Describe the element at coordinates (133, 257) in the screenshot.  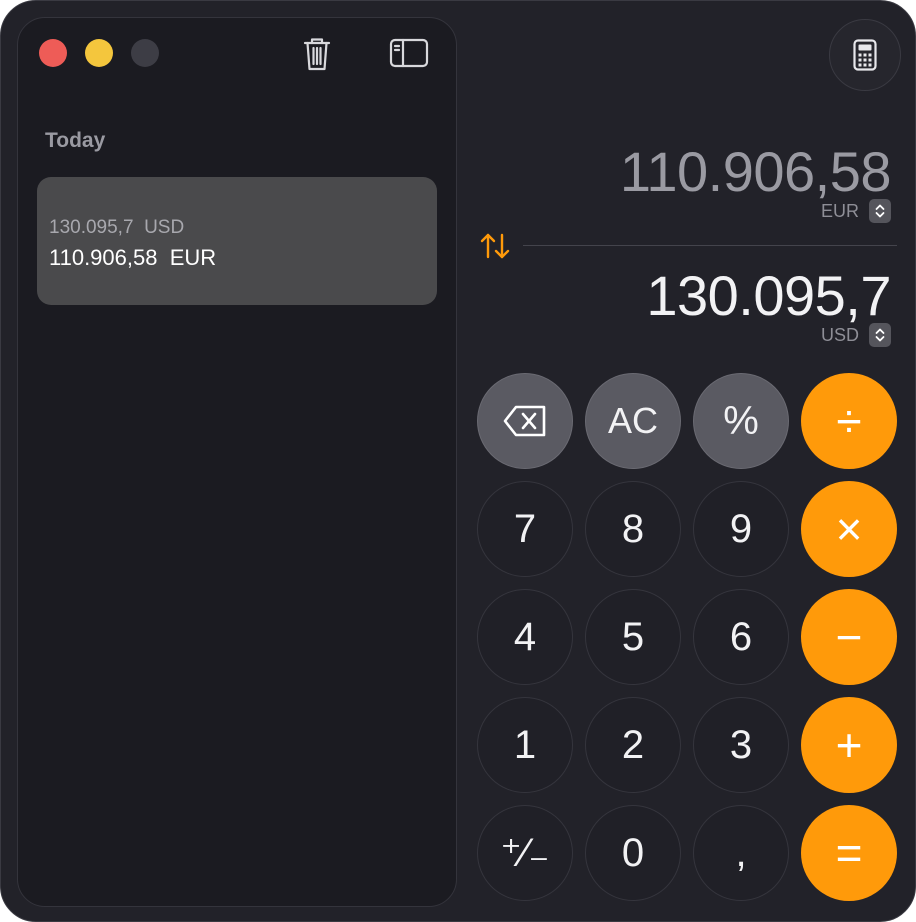
I see `history-to-value: 110.906,58 EUR` at that location.